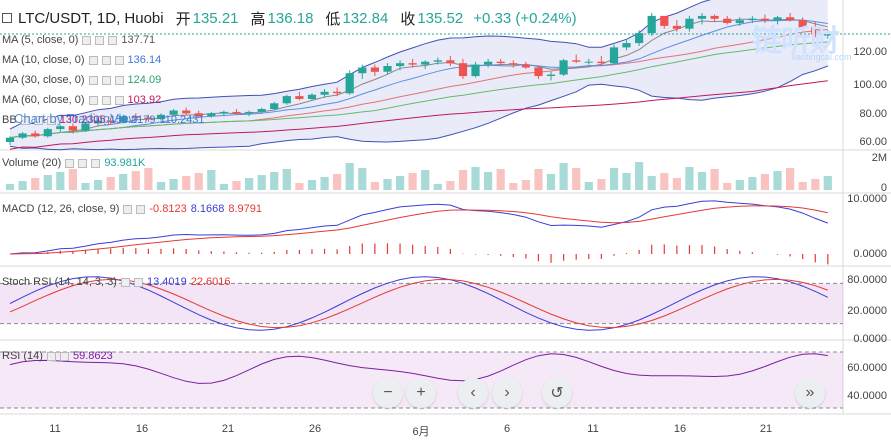 Image resolution: width=891 pixels, height=440 pixels. Describe the element at coordinates (183, 19) in the screenshot. I see `open-label: 开` at that location.